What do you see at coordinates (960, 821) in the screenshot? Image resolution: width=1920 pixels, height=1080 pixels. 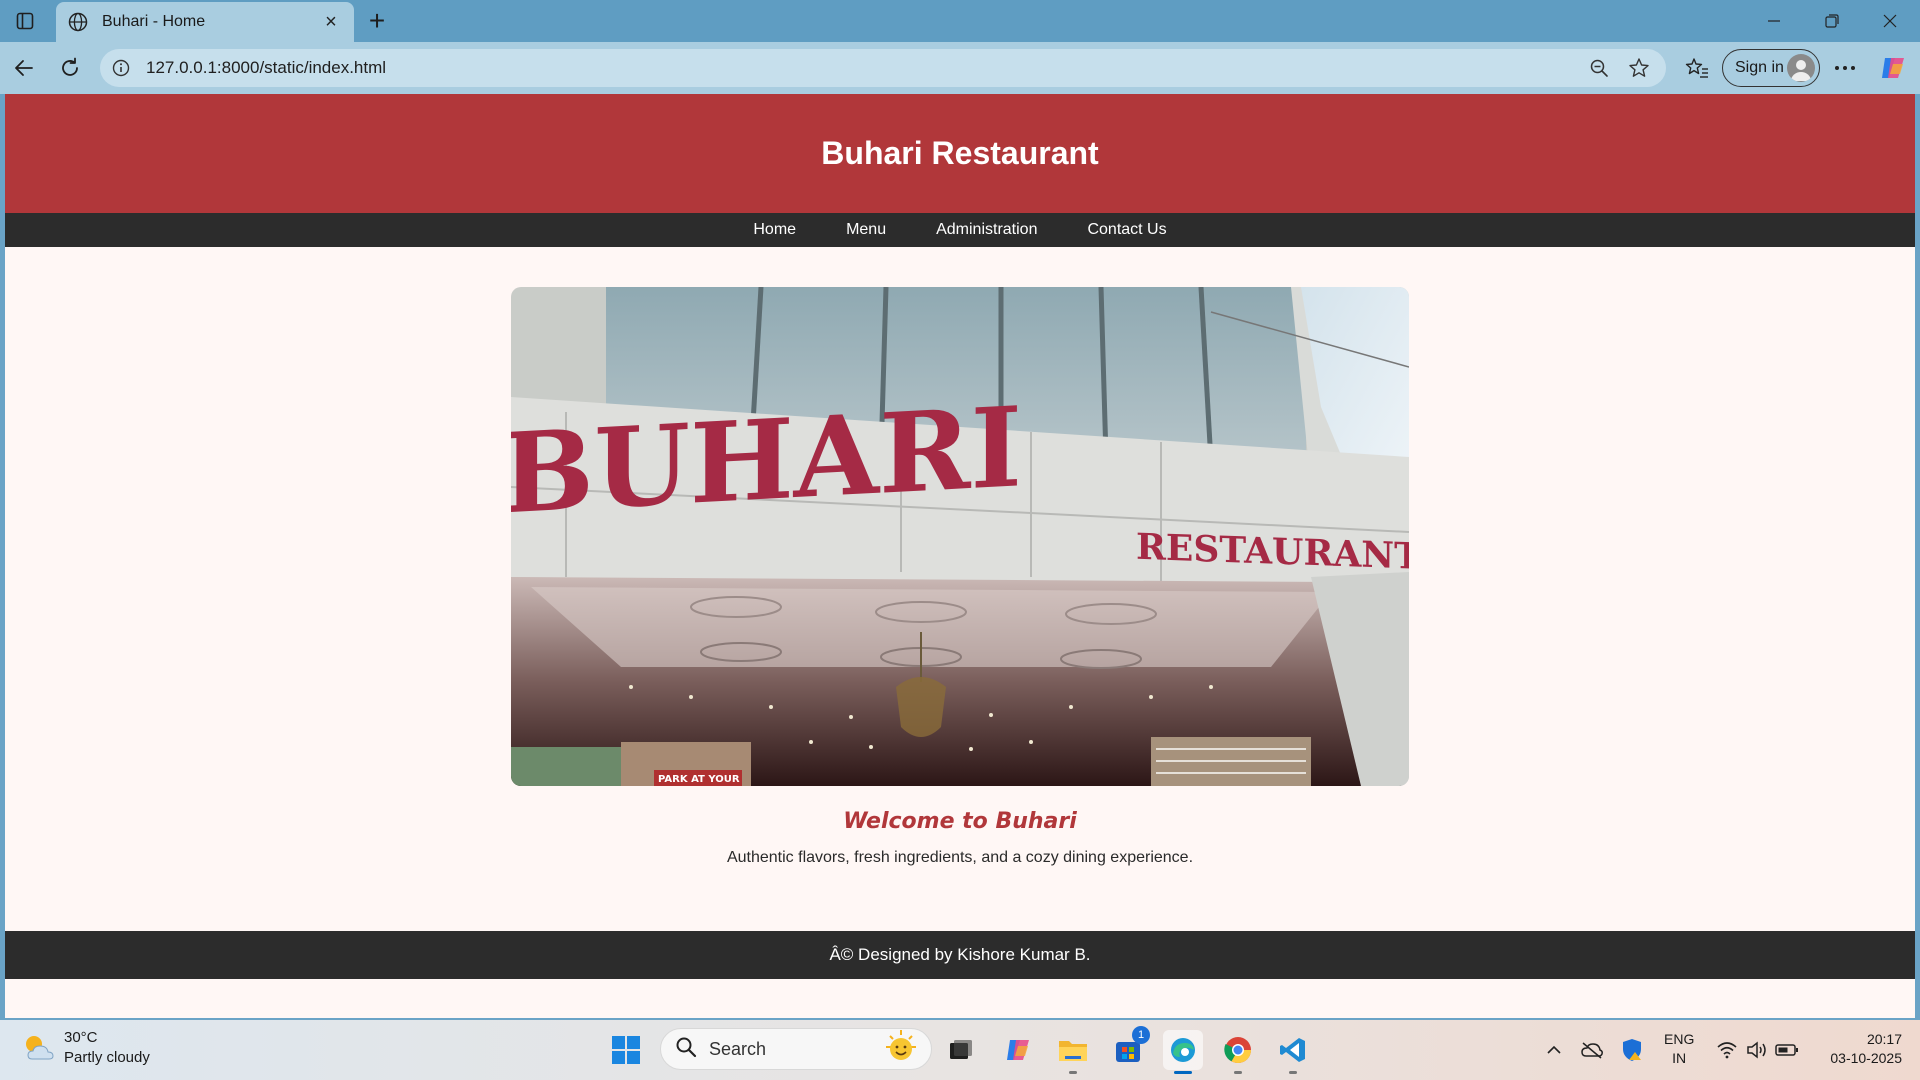 I see `welcome-heading: Welcome to Buhari` at bounding box center [960, 821].